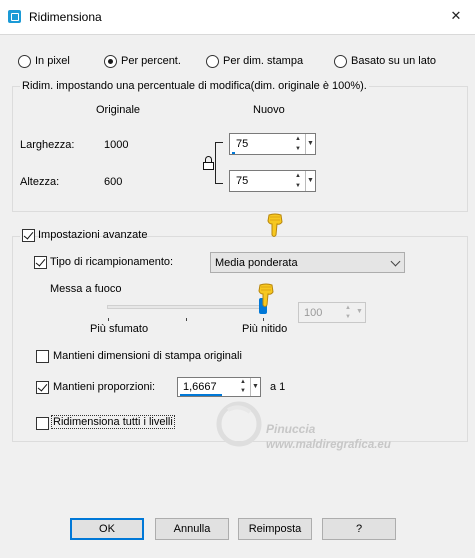  I want to click on original-header: Originale, so click(118, 110).